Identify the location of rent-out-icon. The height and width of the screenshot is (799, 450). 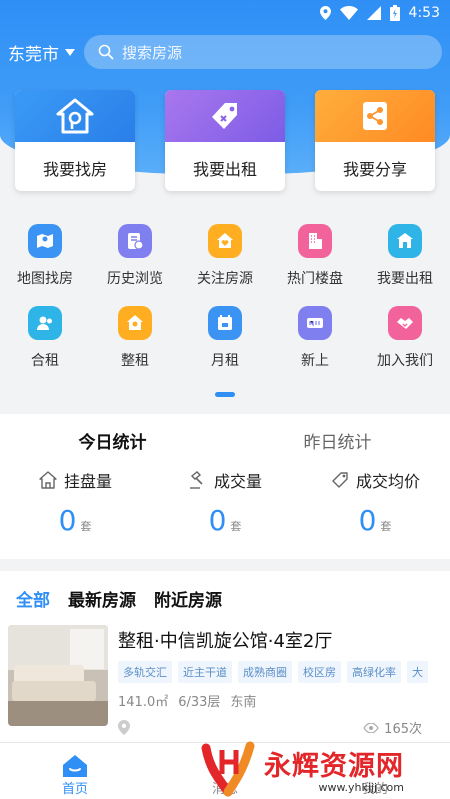
(405, 241).